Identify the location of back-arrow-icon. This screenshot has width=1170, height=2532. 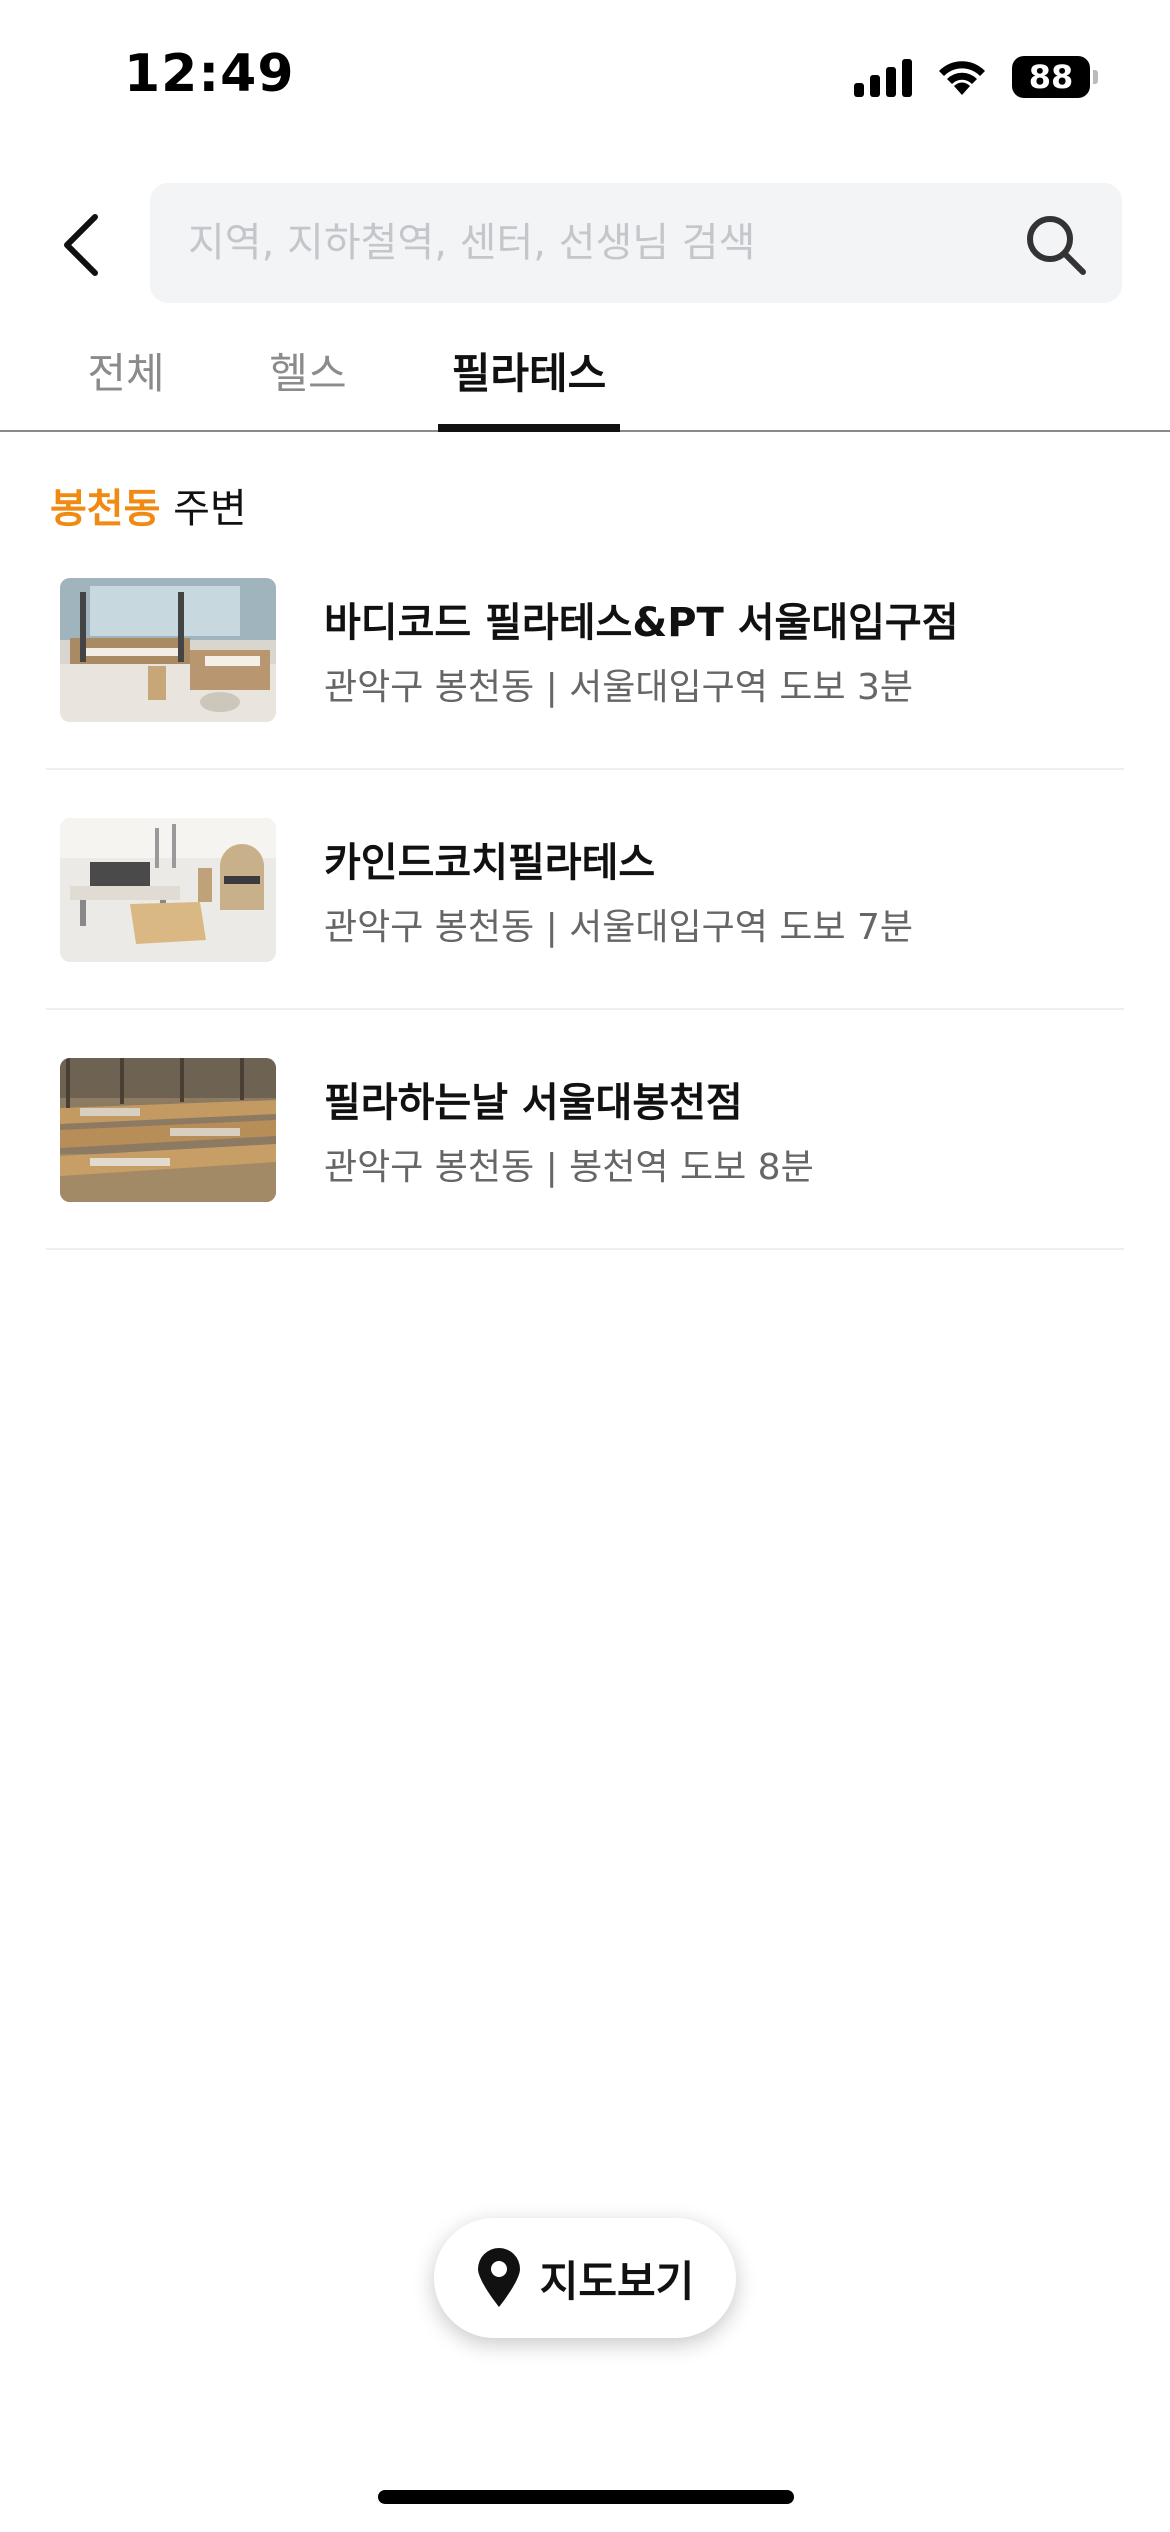
(81, 245).